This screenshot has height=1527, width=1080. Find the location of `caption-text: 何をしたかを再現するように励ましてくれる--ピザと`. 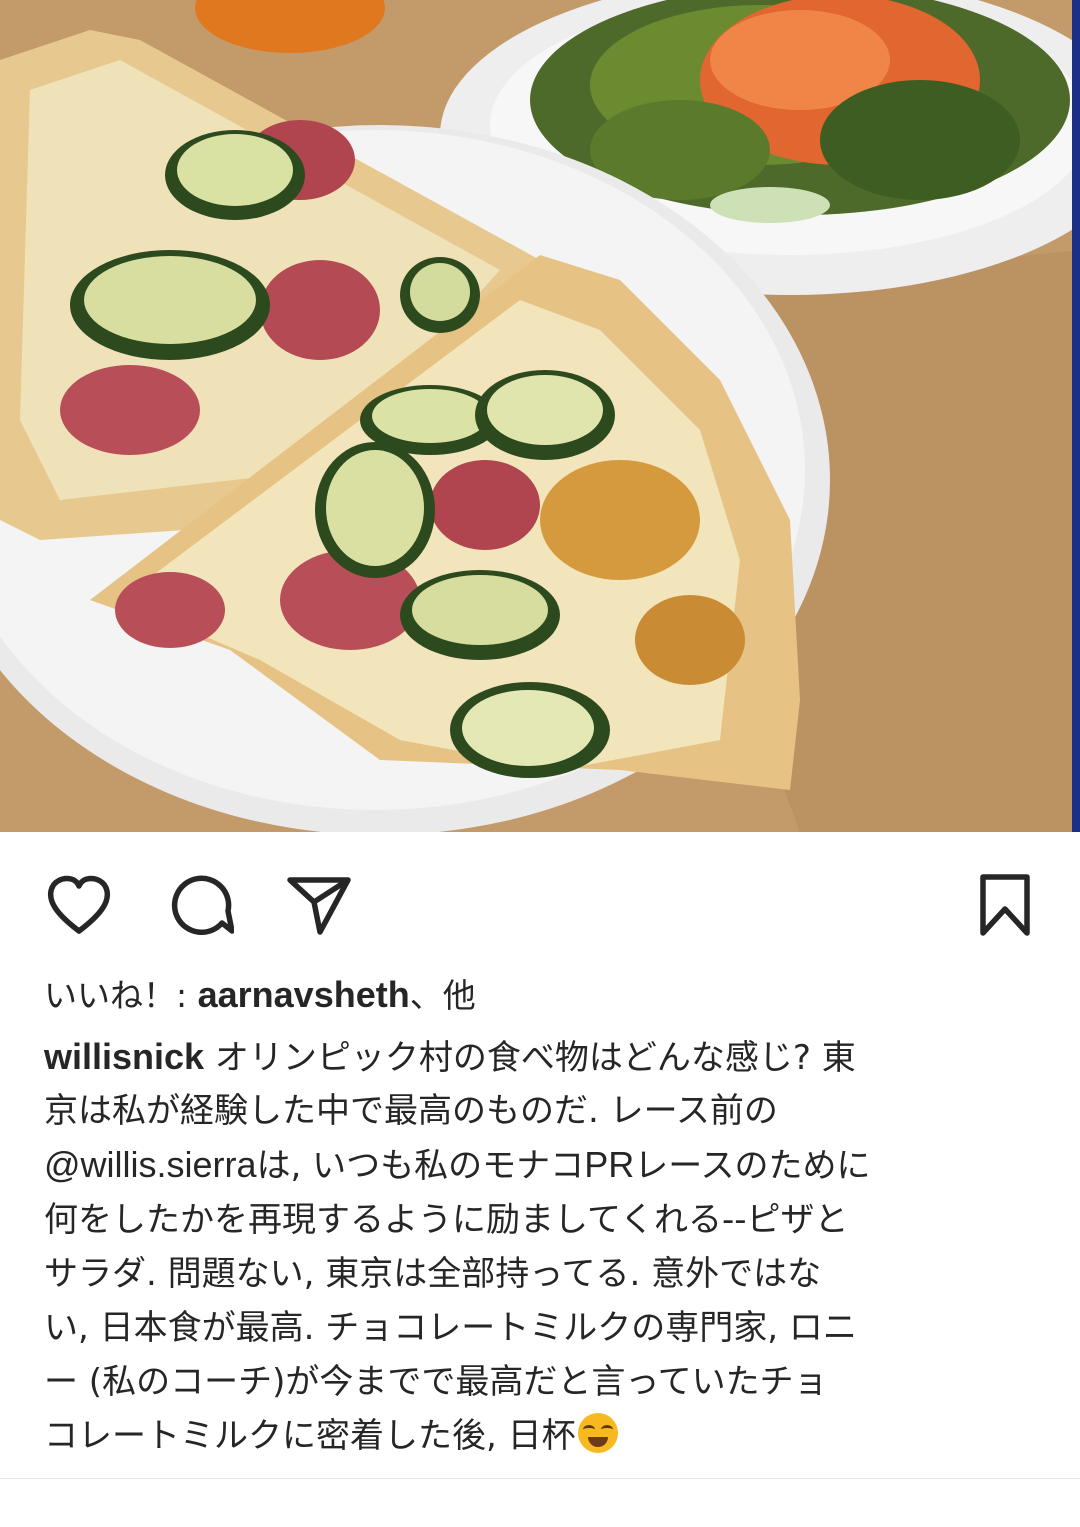

caption-text: 何をしたかを再現するように励ましてくれる--ピザと is located at coordinates (446, 1219).